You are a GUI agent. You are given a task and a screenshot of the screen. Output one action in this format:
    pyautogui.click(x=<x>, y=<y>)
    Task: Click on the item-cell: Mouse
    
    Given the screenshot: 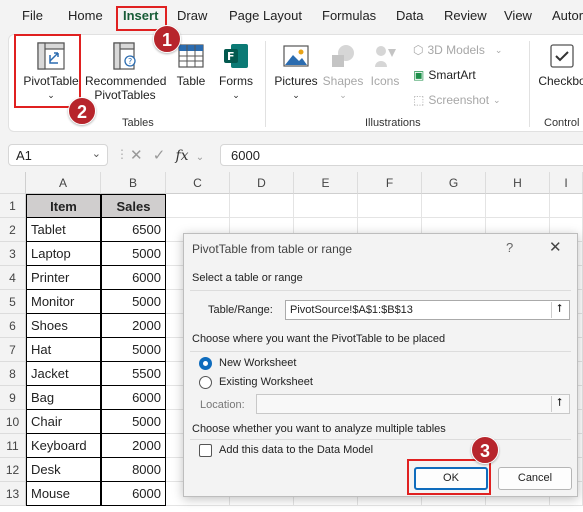 What is the action you would take?
    pyautogui.click(x=63, y=494)
    